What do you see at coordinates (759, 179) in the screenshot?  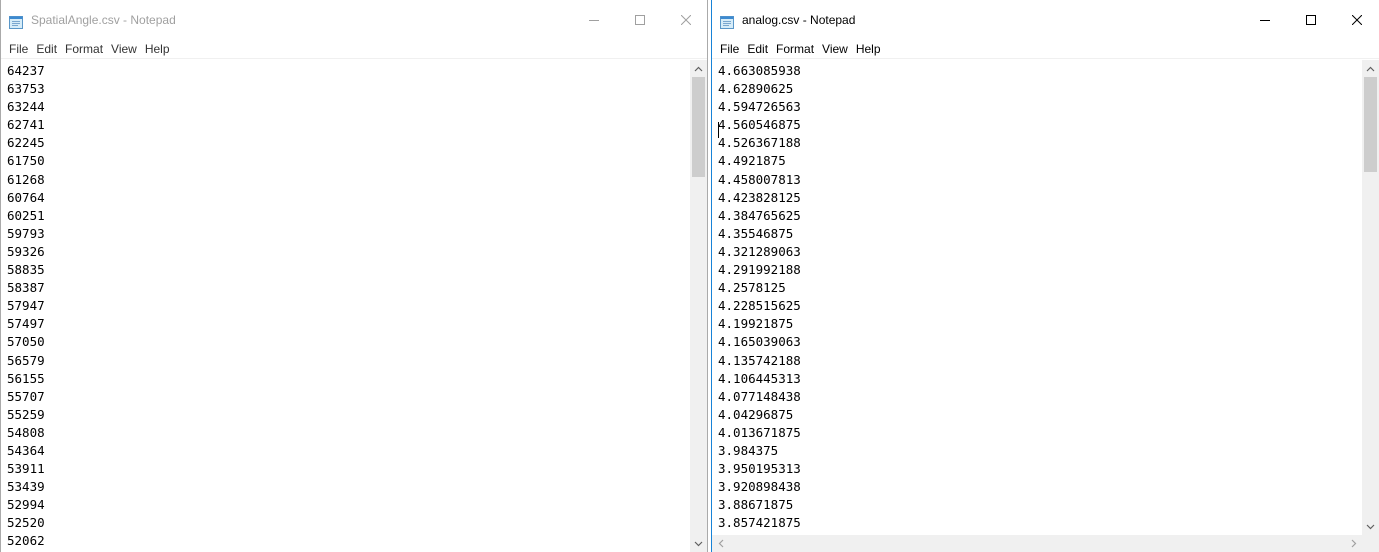 I see `text-line: 4.458007813` at bounding box center [759, 179].